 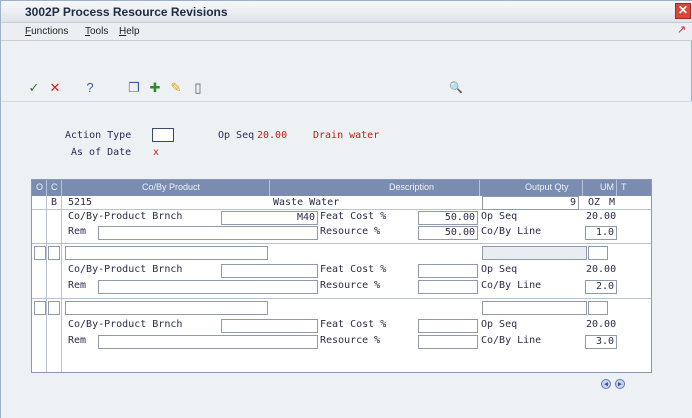 What do you see at coordinates (601, 287) in the screenshot?
I see `row2-co-by-line-input: 2.0` at bounding box center [601, 287].